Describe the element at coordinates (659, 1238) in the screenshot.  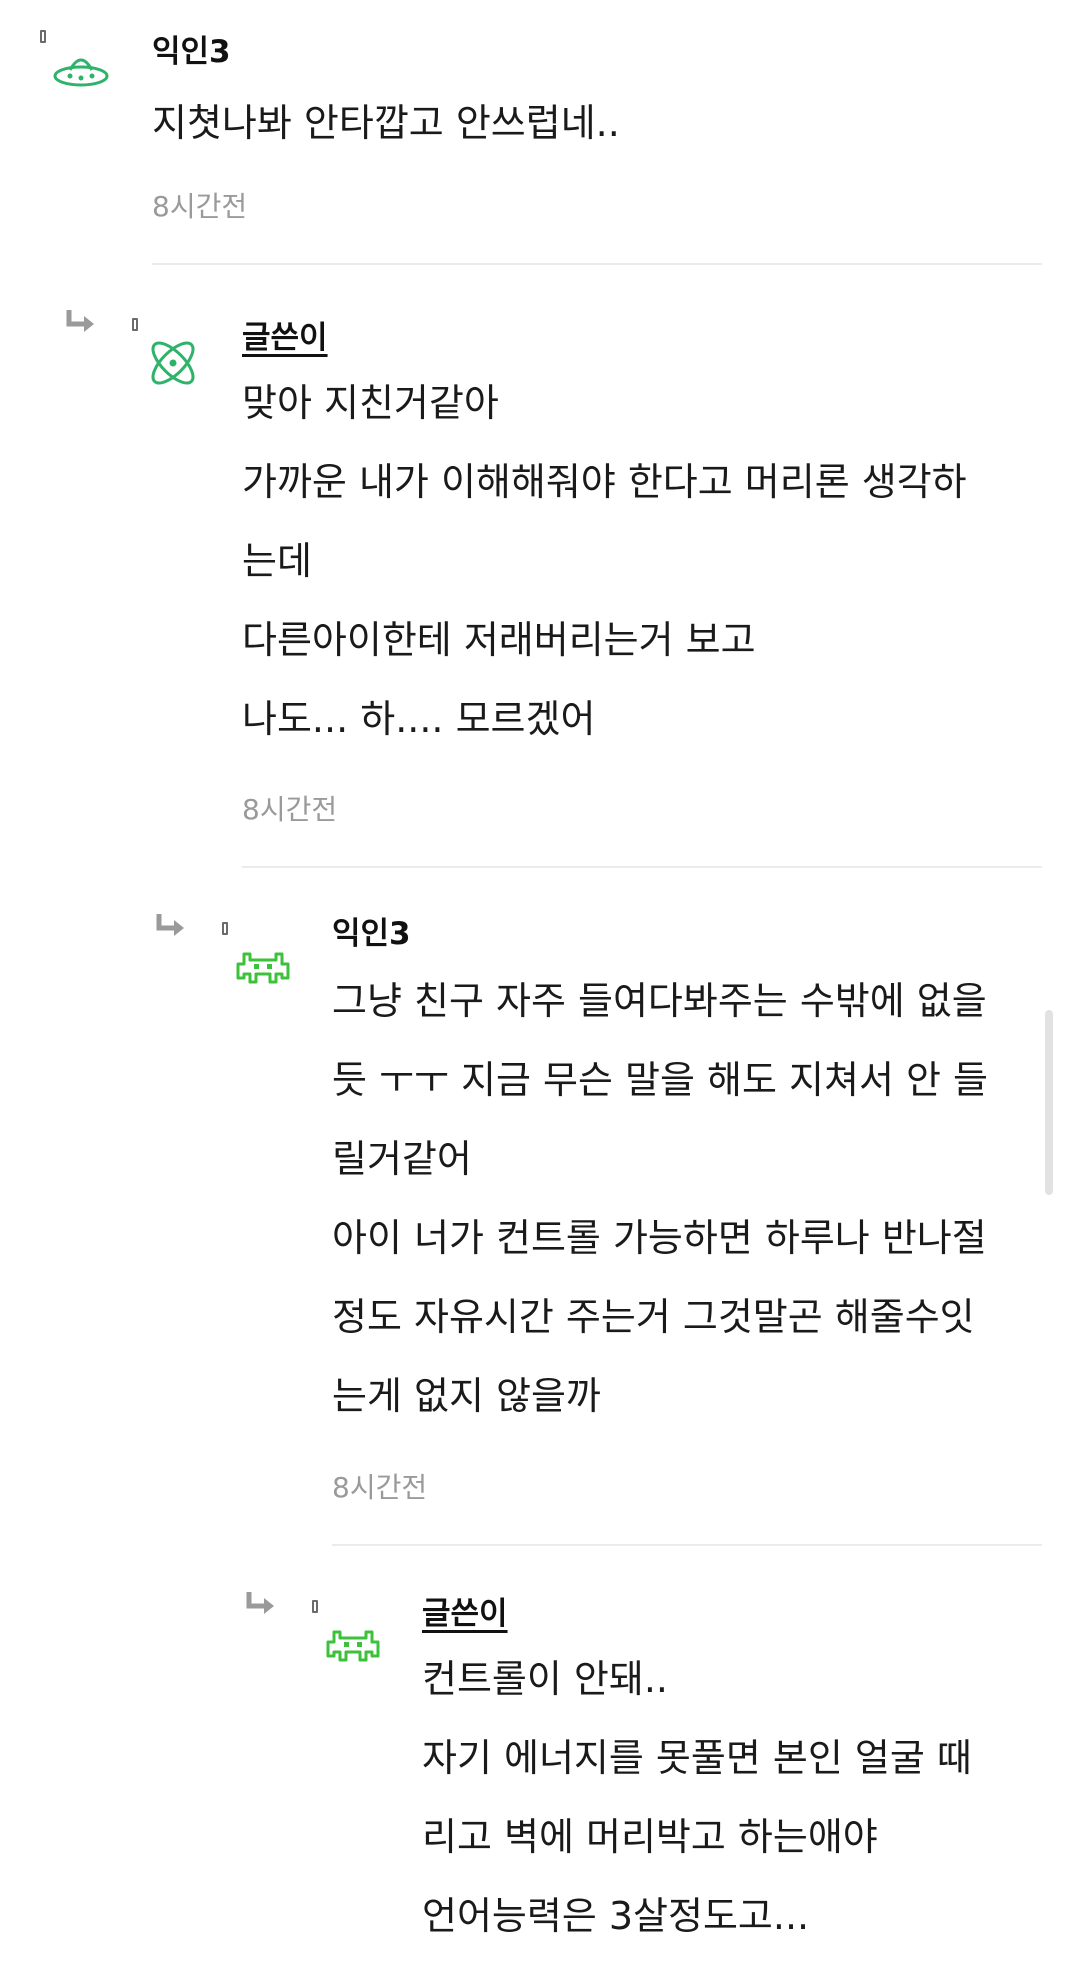
I see `comment-line: 아이 너가 컨트롤 가능하면 하루나 반나절` at that location.